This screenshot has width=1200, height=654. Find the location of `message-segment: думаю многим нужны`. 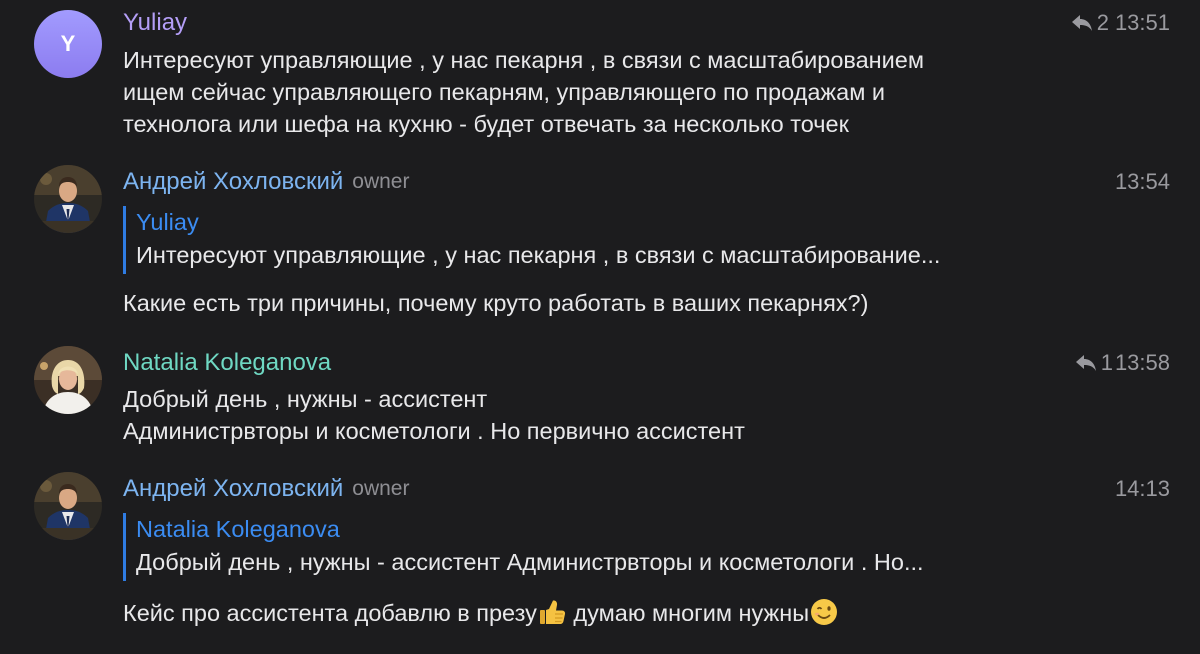

message-segment: думаю многим нужны is located at coordinates (688, 613).